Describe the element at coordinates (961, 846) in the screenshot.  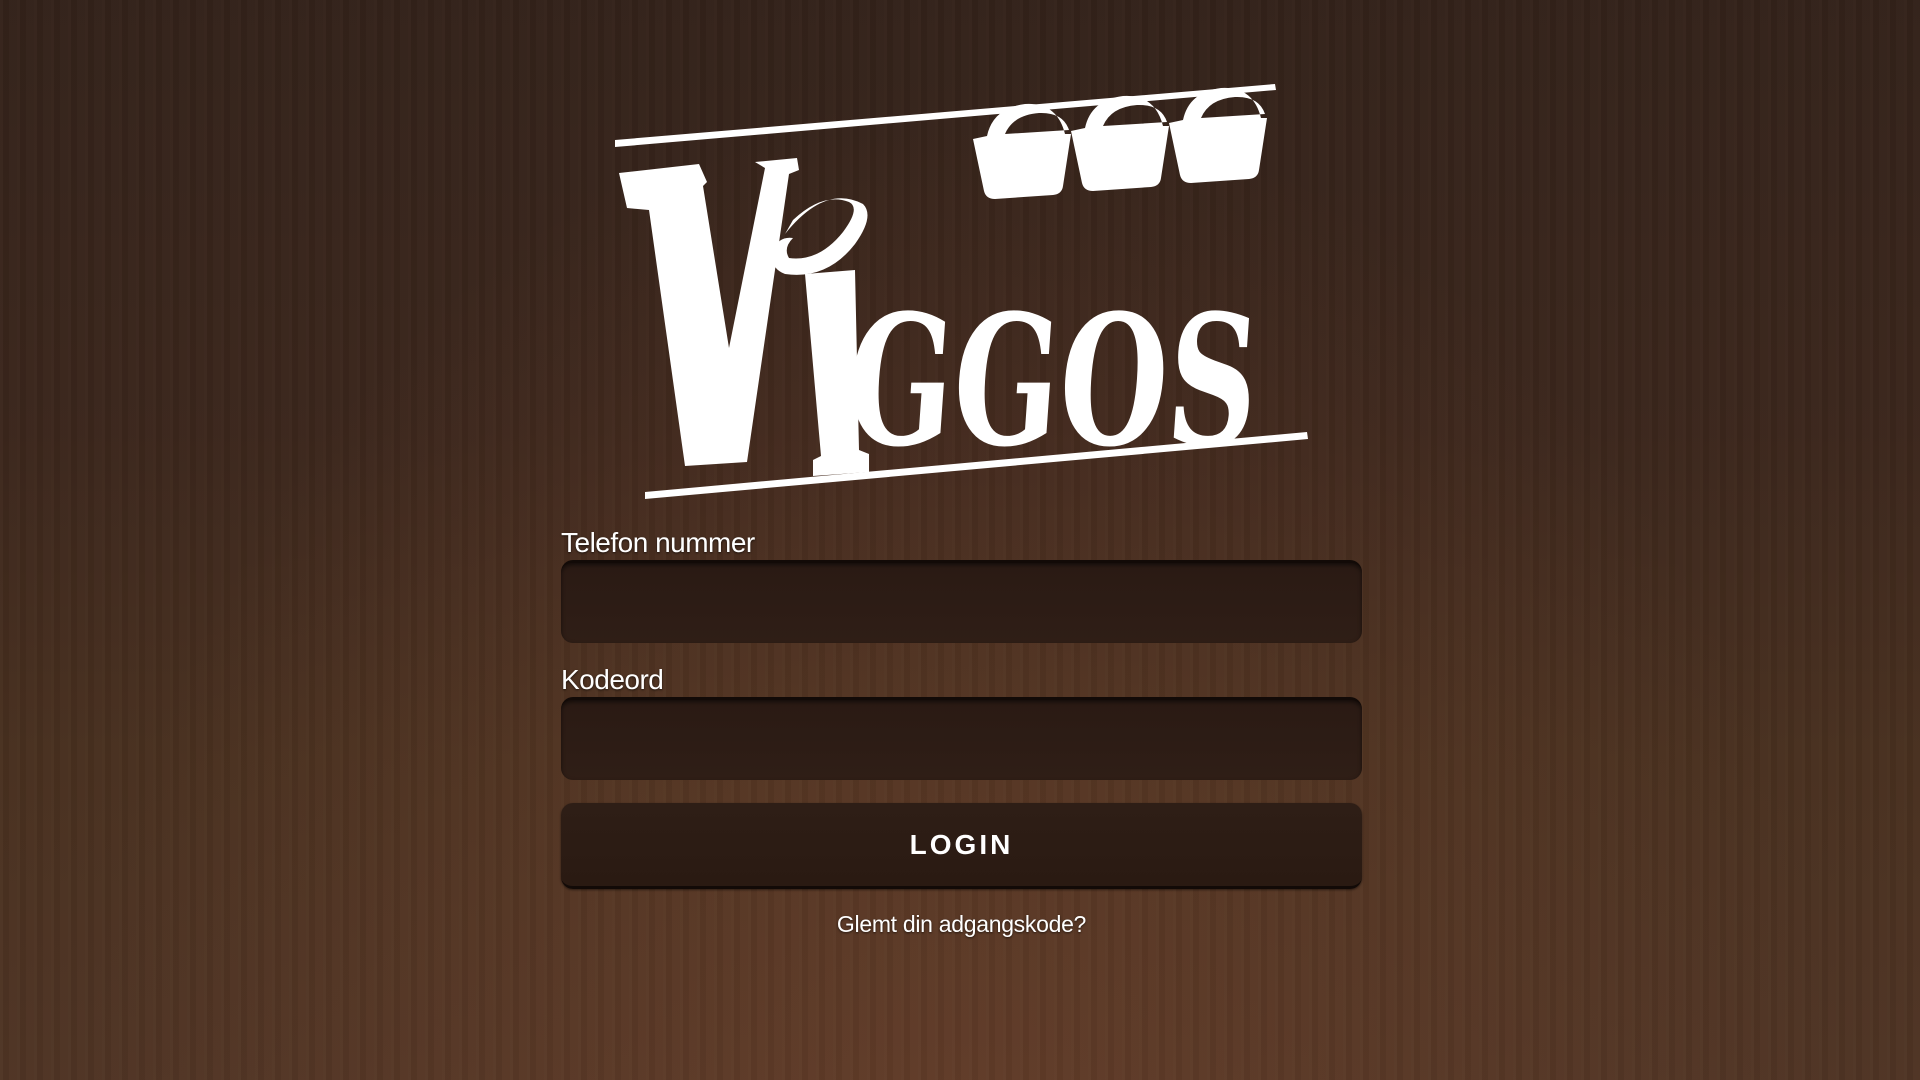
I see `login-button: LOGIN` at that location.